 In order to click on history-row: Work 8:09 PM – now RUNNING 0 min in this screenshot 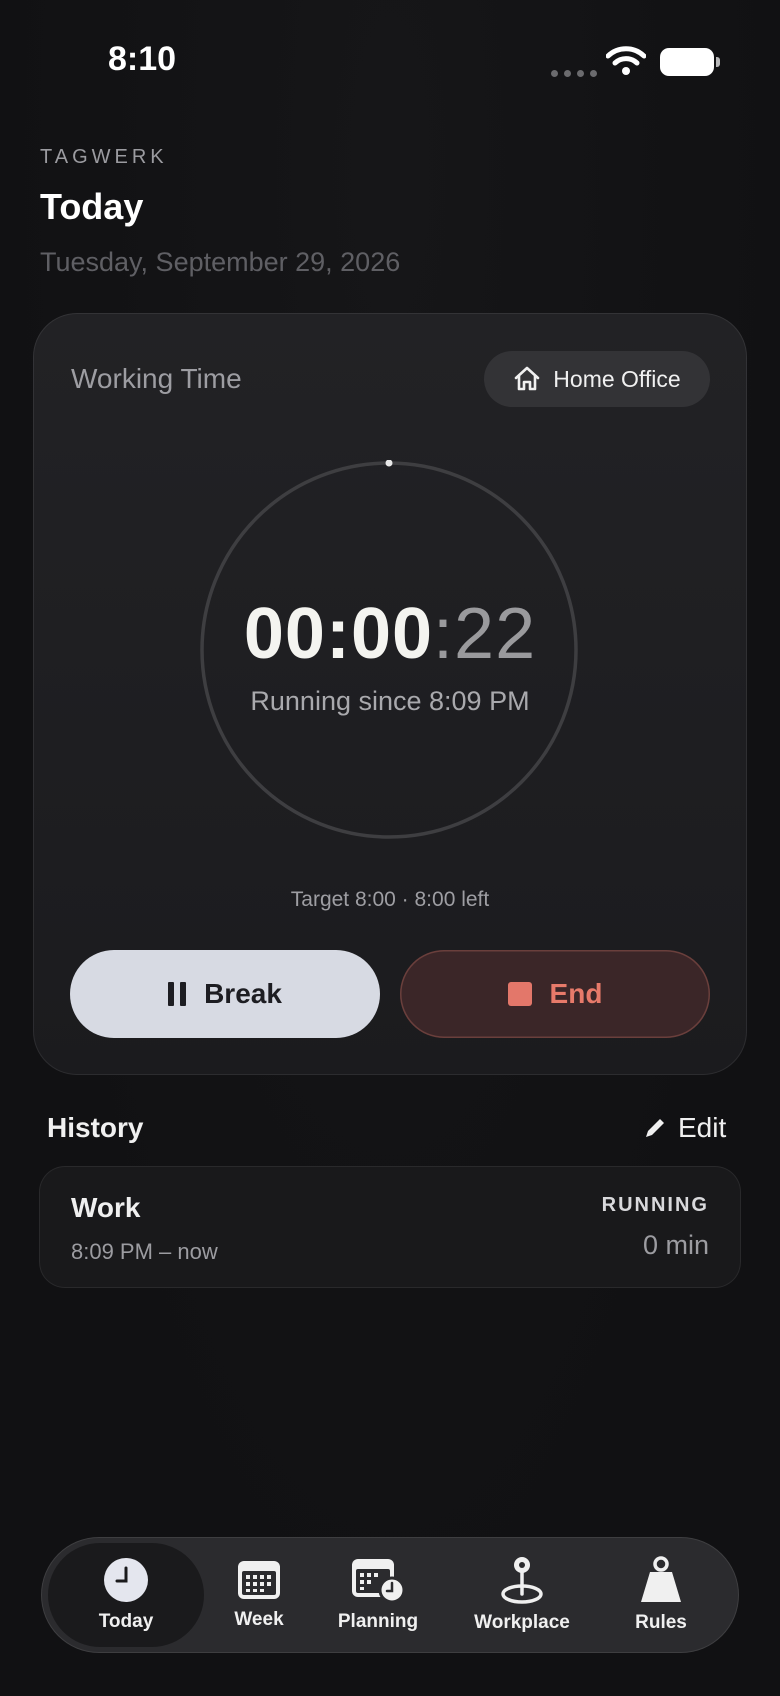, I will do `click(390, 1227)`.